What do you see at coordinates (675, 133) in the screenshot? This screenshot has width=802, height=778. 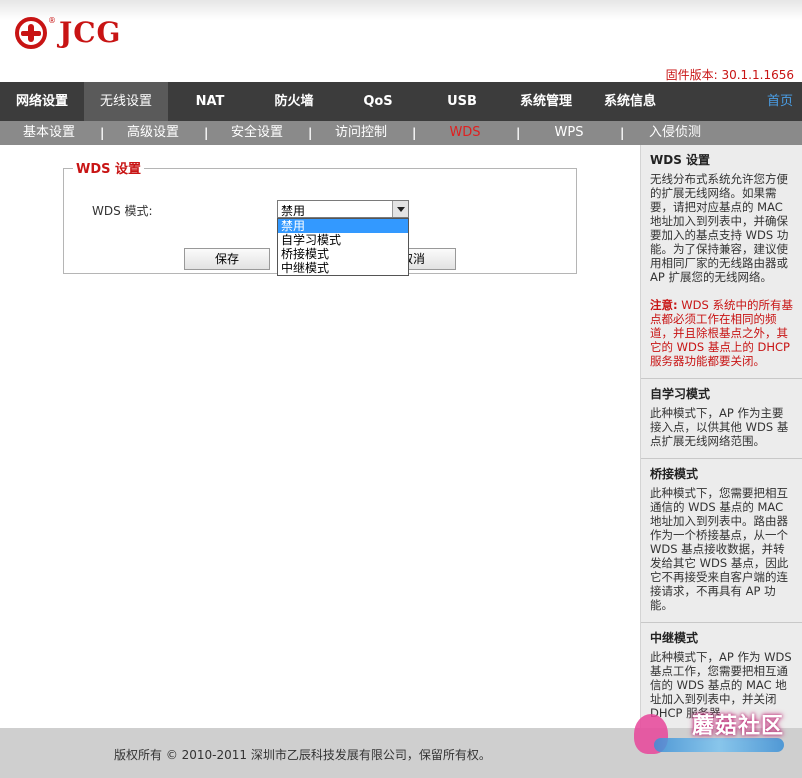 I see `subnav-intrusion-detection-label: 入侵侦测` at bounding box center [675, 133].